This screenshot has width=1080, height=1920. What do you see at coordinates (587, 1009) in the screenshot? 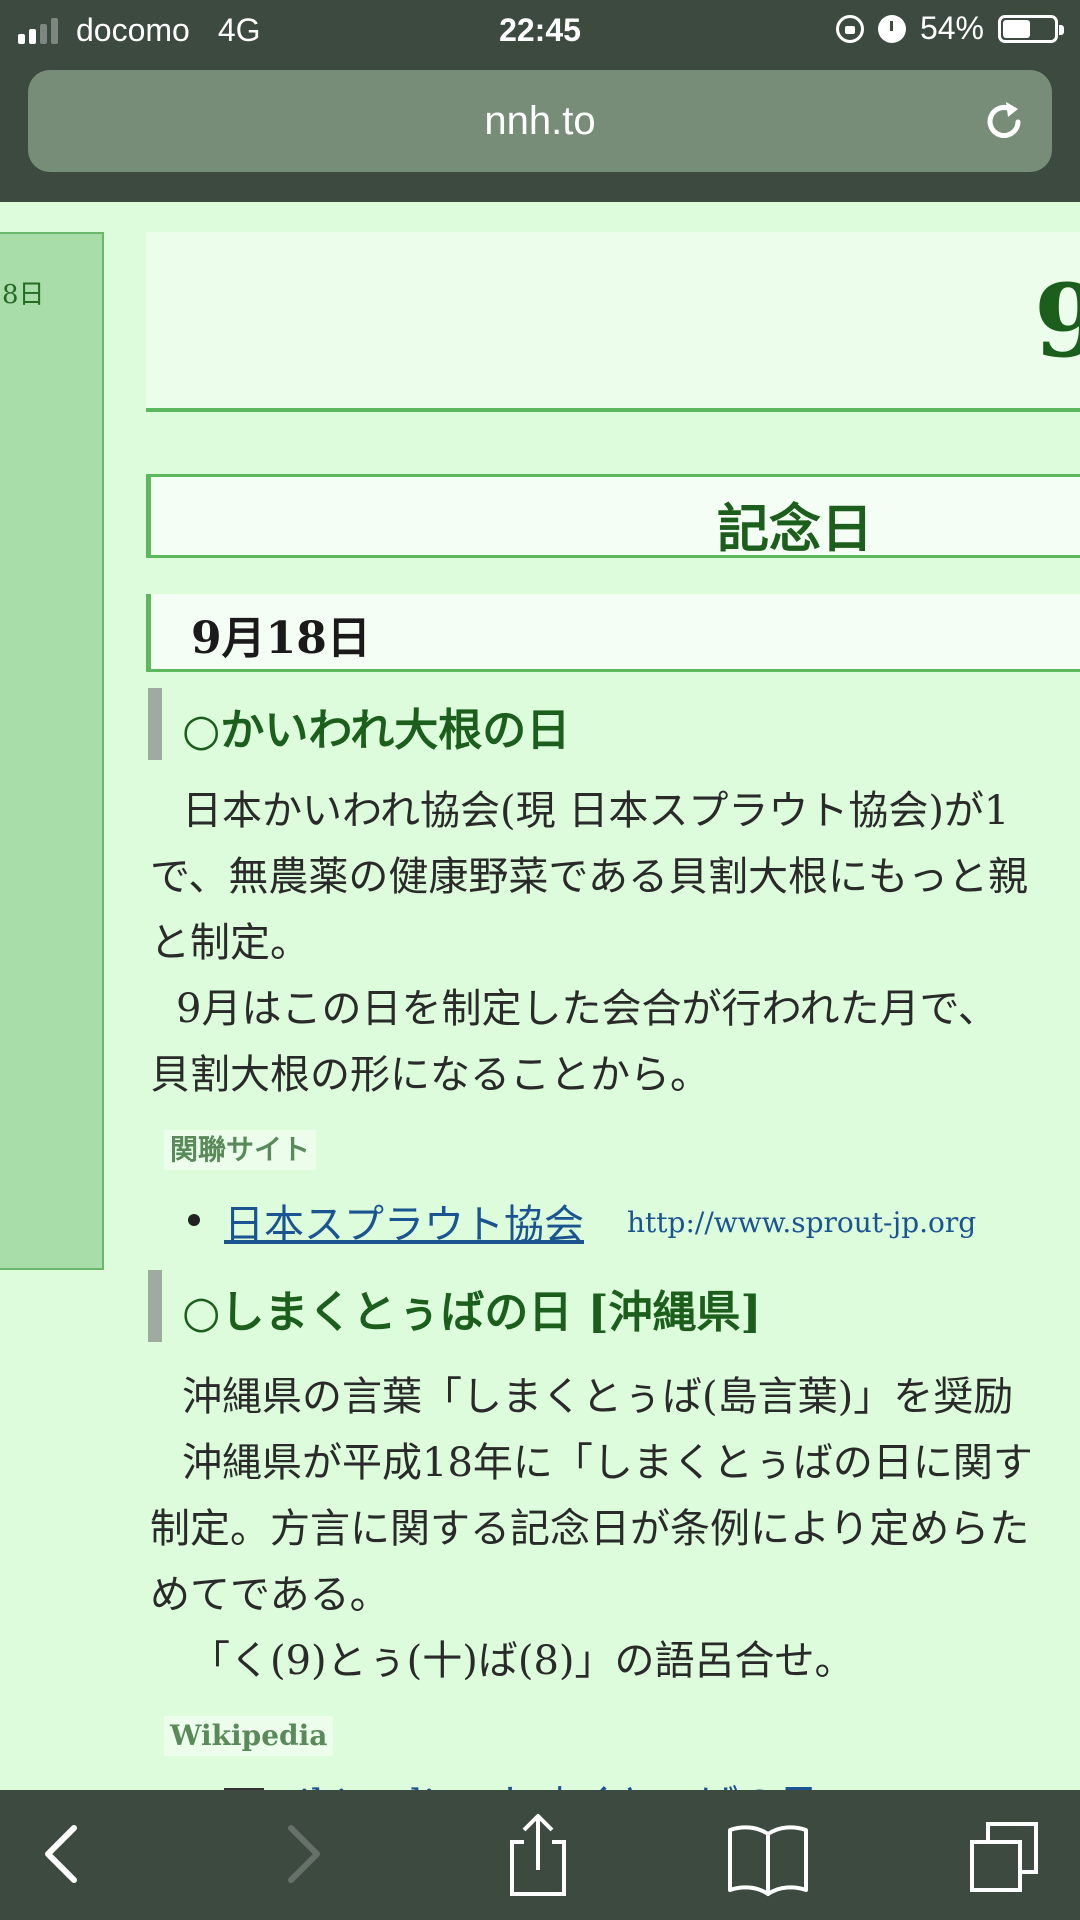
I see `entry-text-line: 9月はこの日を制定した会合が行われた月で、` at bounding box center [587, 1009].